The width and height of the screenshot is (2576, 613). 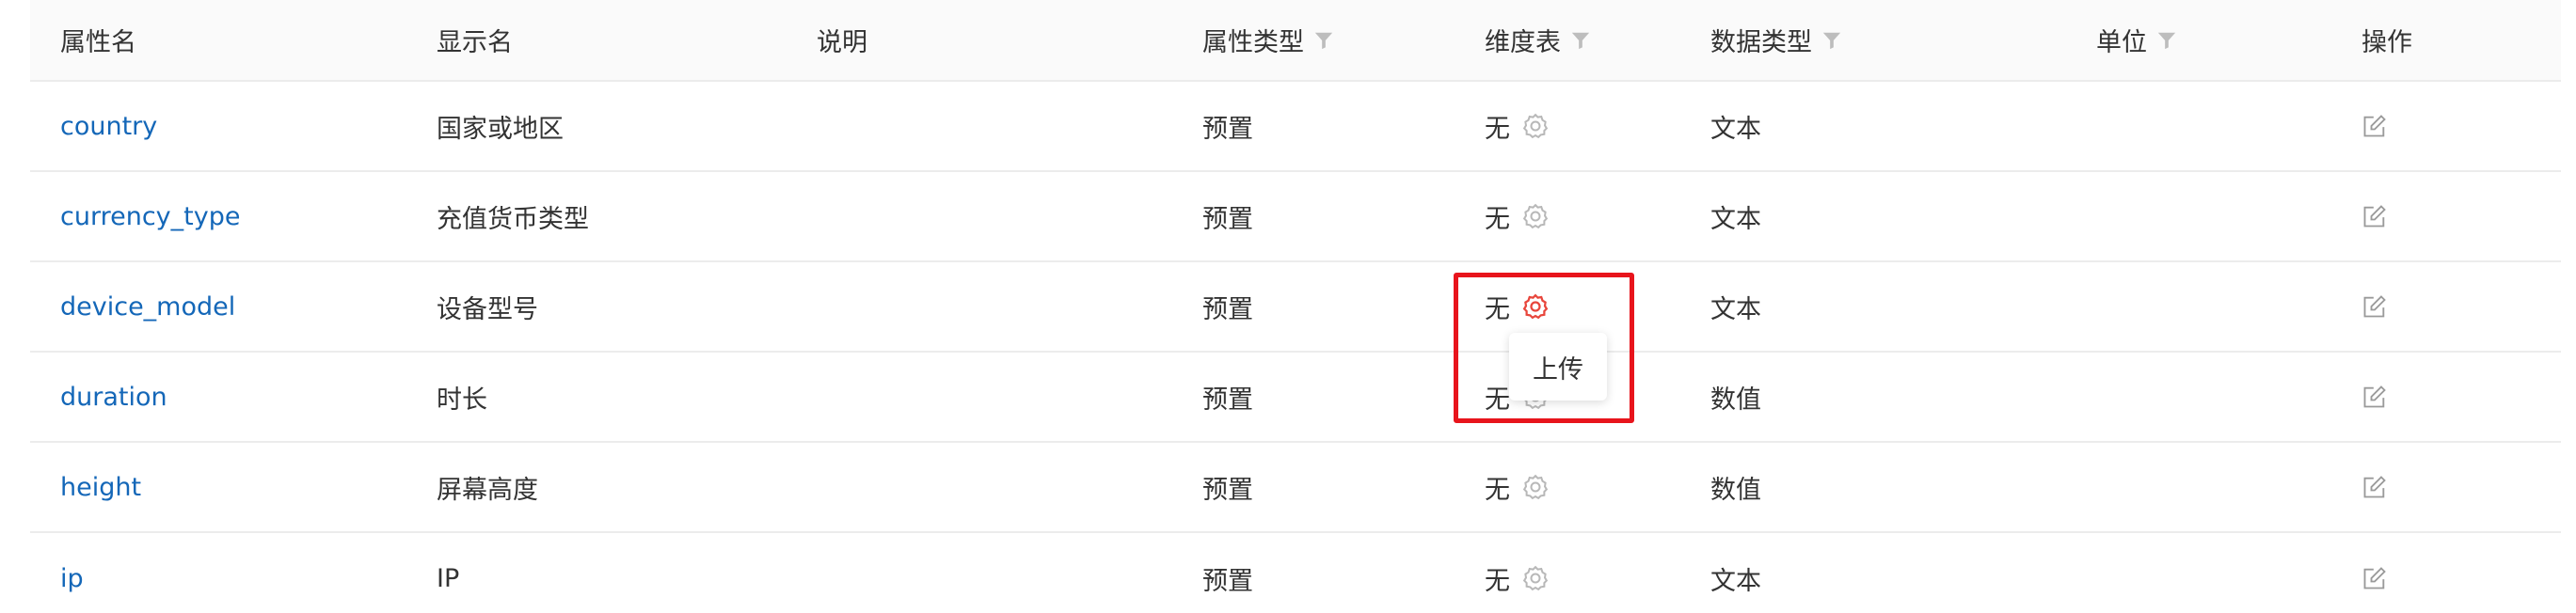 I want to click on header-display: 显示名, so click(x=475, y=42).